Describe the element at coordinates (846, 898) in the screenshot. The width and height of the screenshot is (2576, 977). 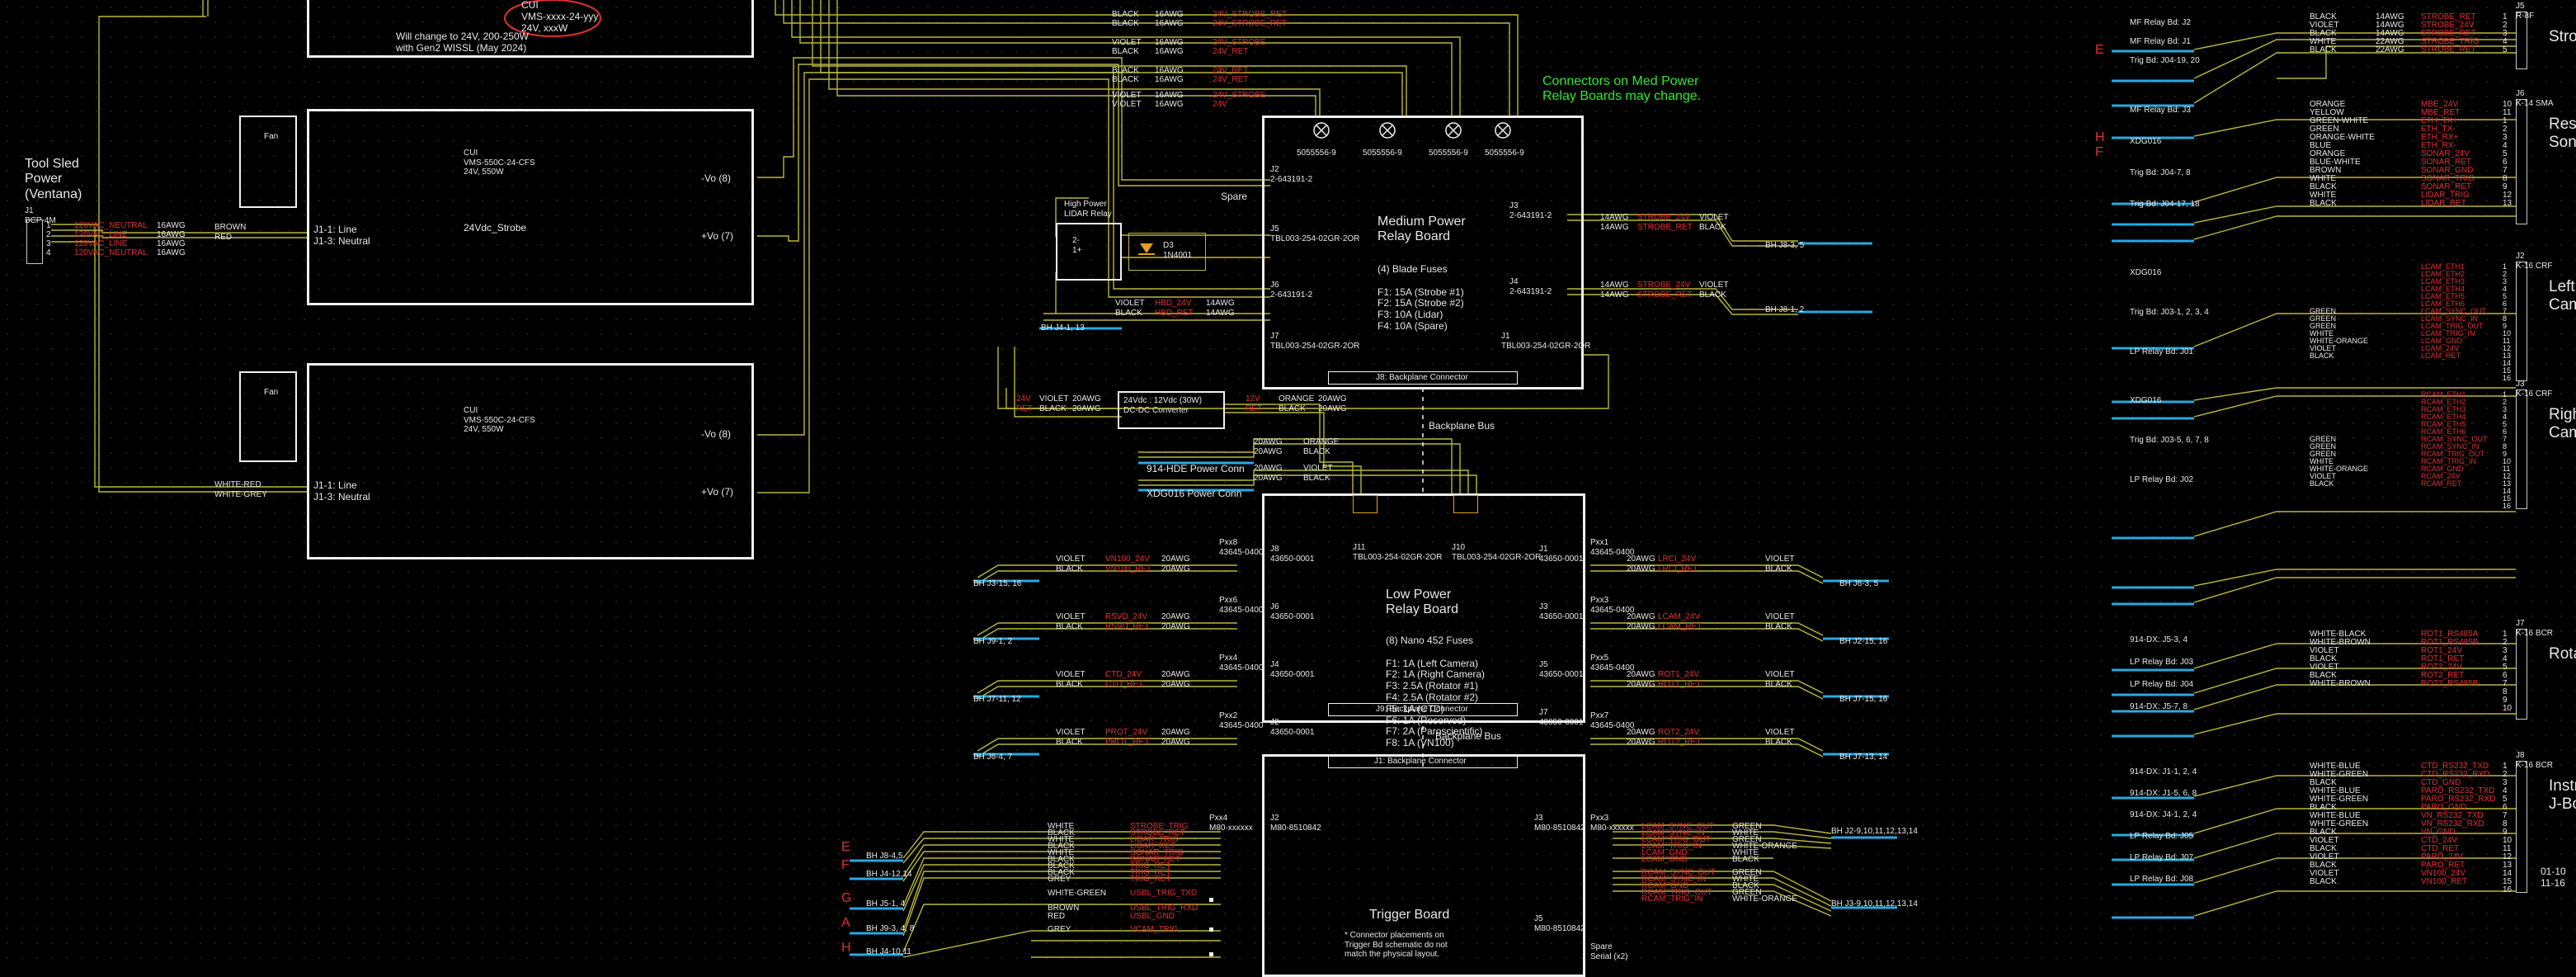
I see `trigger-letter-g: G` at that location.